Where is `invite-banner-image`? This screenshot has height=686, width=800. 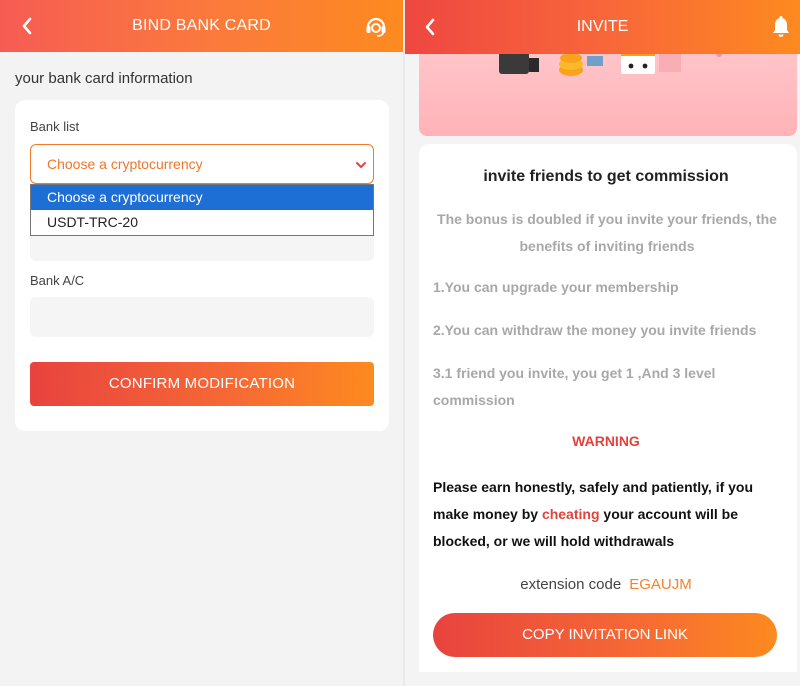
invite-banner-image is located at coordinates (608, 88).